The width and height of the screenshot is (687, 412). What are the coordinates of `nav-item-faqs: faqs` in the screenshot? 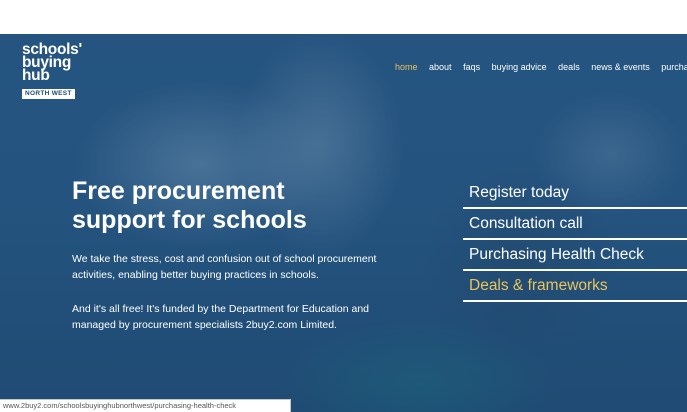 It's located at (471, 67).